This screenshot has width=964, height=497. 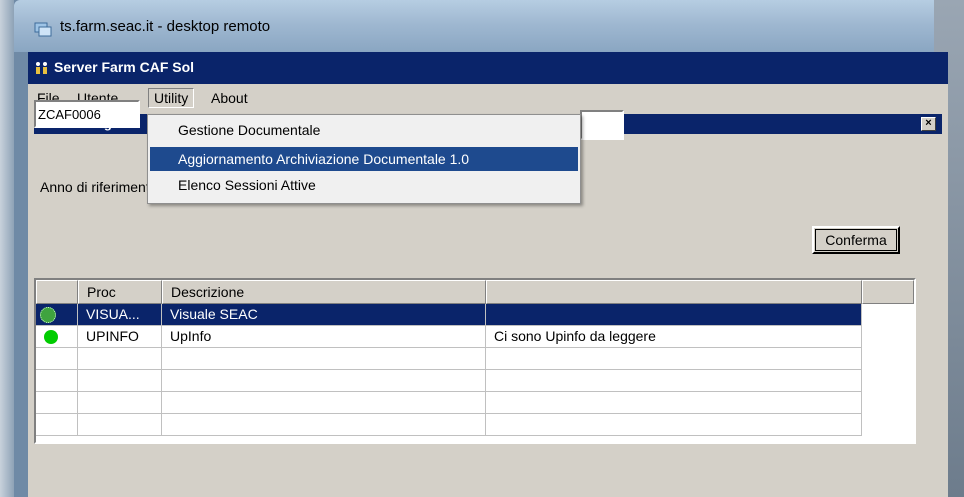 What do you see at coordinates (474, 26) in the screenshot?
I see `remote-desktop-titlebar: ts.farm.seac.it - desktop remoto` at bounding box center [474, 26].